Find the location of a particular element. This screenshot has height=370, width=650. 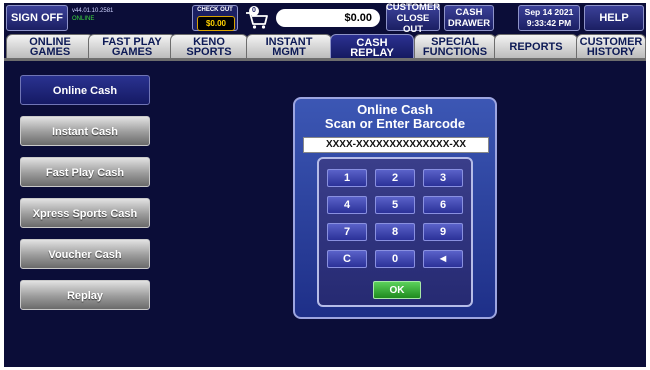

key-3: 3 is located at coordinates (443, 178).